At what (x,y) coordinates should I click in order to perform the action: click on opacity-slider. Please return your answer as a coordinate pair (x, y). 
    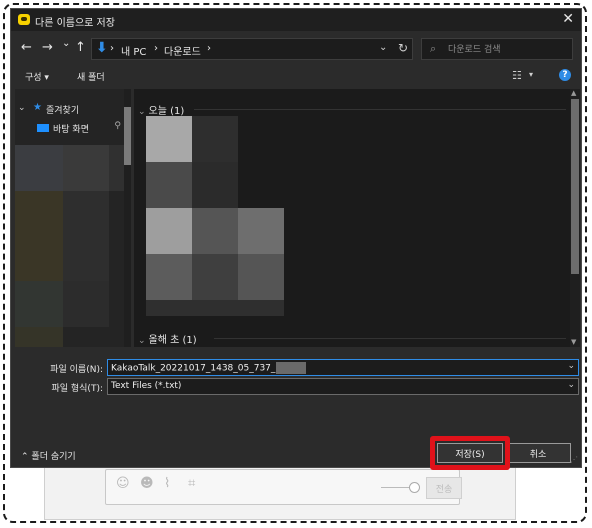
    Looking at the image, I should click on (396, 487).